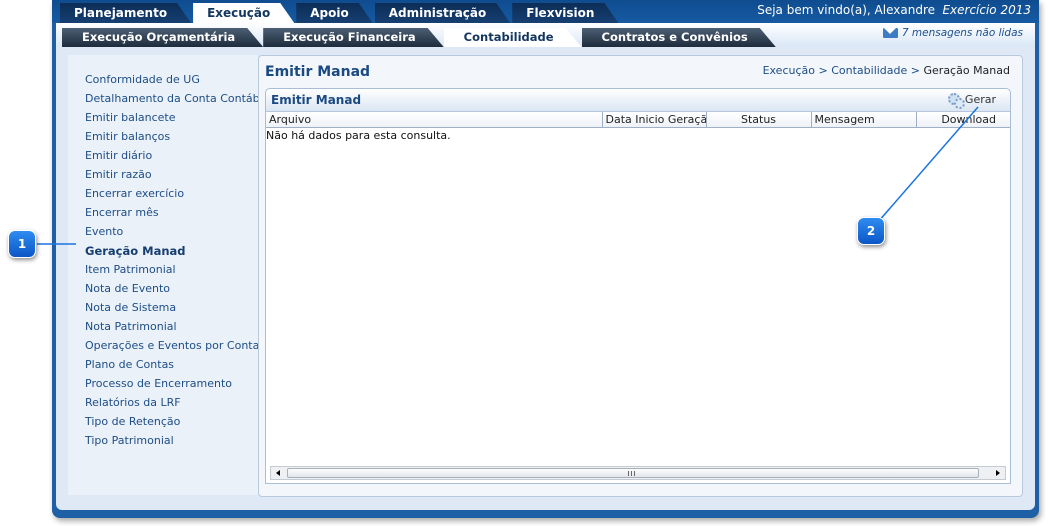 This screenshot has width=1050, height=526. What do you see at coordinates (789, 70) in the screenshot?
I see `breadcrumb-execucao: Execução` at bounding box center [789, 70].